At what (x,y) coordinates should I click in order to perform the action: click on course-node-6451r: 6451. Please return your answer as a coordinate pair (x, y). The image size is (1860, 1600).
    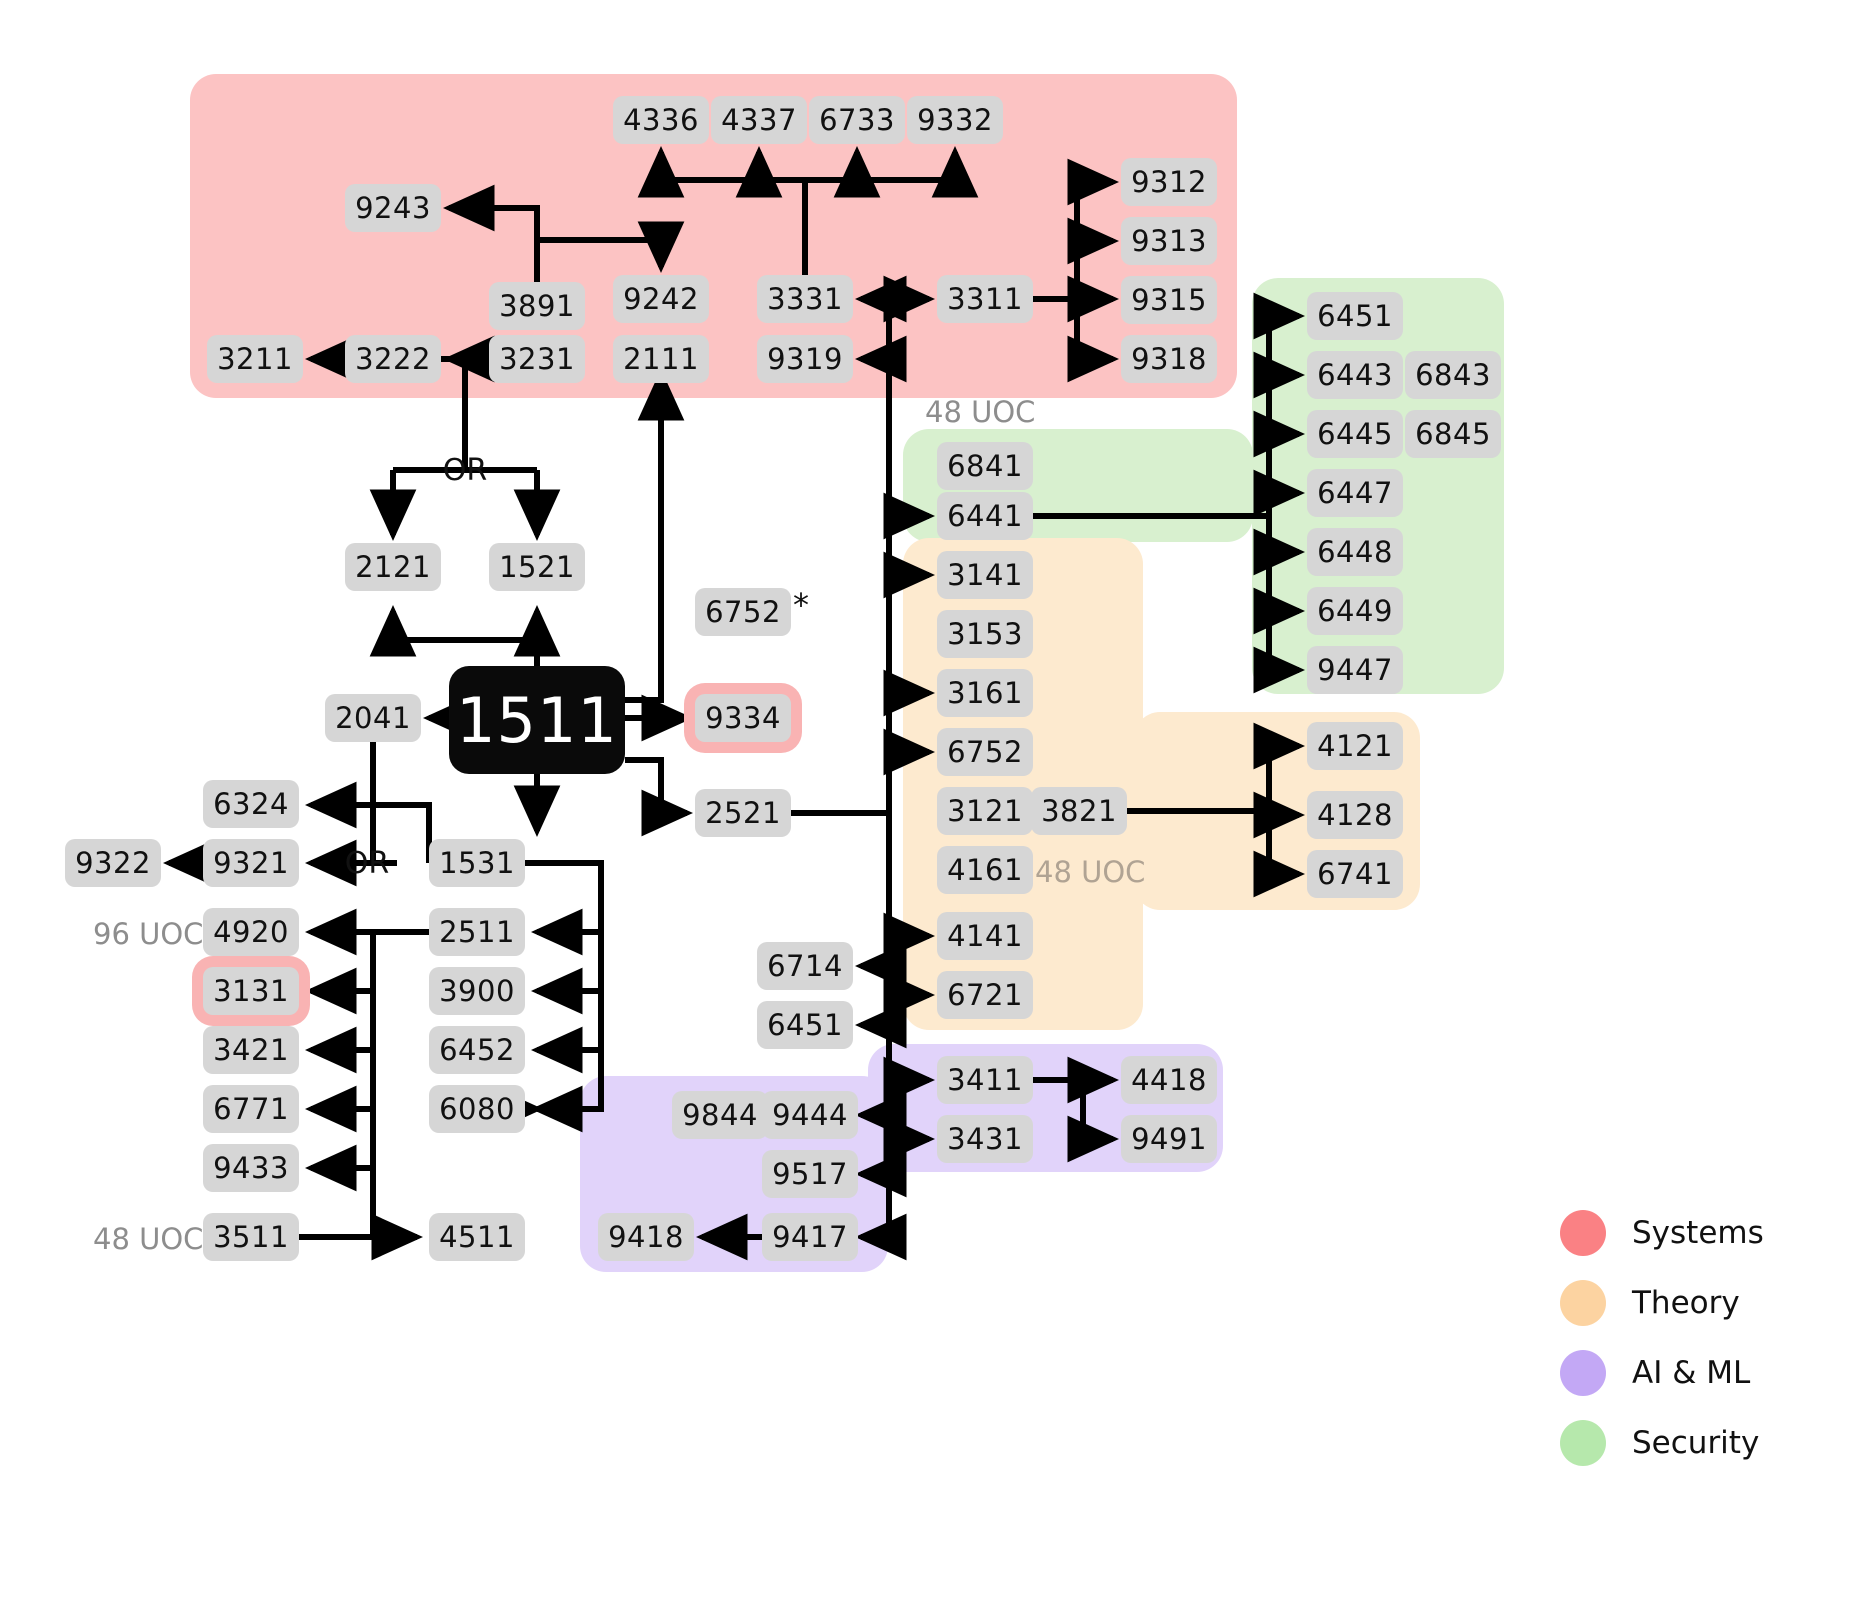
    Looking at the image, I should click on (1355, 316).